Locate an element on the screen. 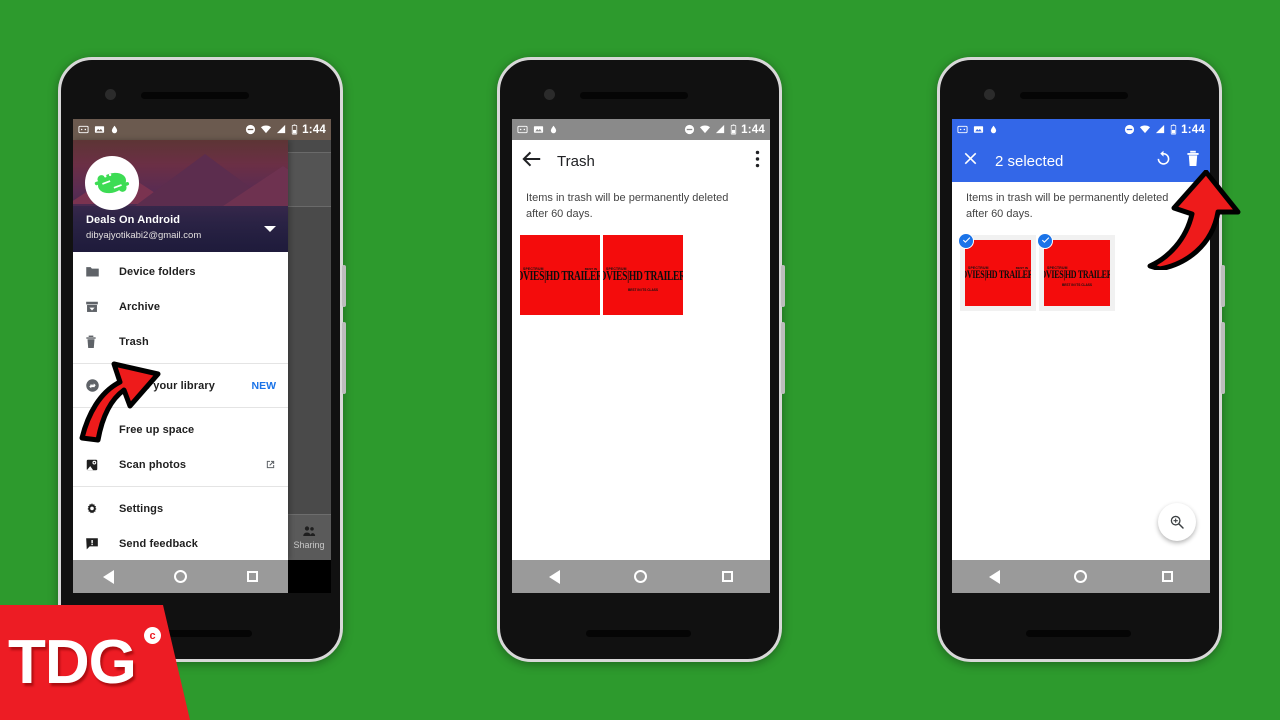  menu-label: Free up space is located at coordinates (157, 429).